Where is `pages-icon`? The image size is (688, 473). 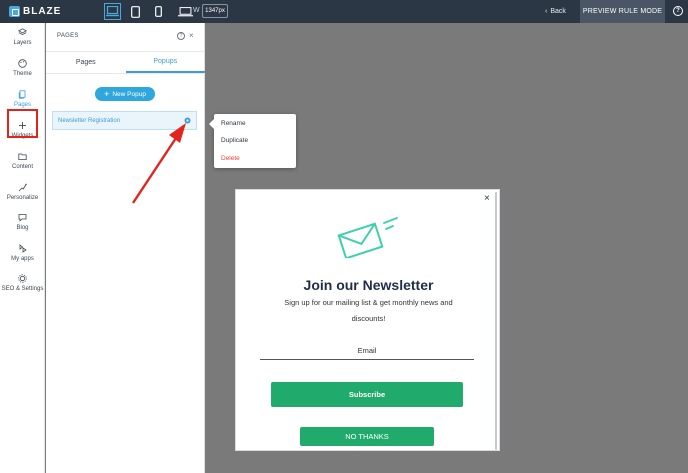
pages-icon is located at coordinates (22, 94).